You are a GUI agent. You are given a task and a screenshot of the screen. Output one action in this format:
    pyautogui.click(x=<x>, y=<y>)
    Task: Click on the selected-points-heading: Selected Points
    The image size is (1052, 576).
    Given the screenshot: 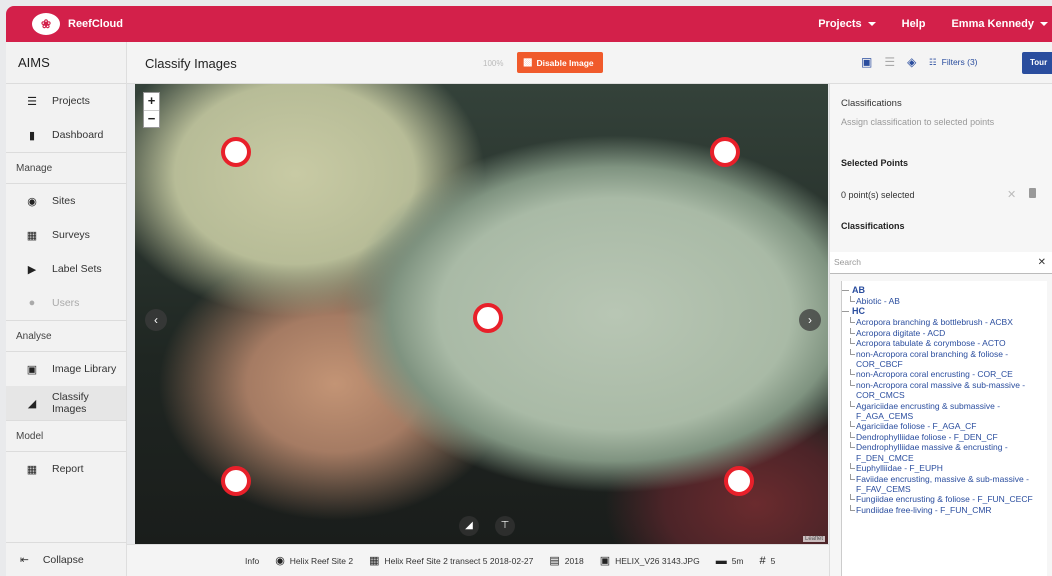 What is the action you would take?
    pyautogui.click(x=875, y=163)
    